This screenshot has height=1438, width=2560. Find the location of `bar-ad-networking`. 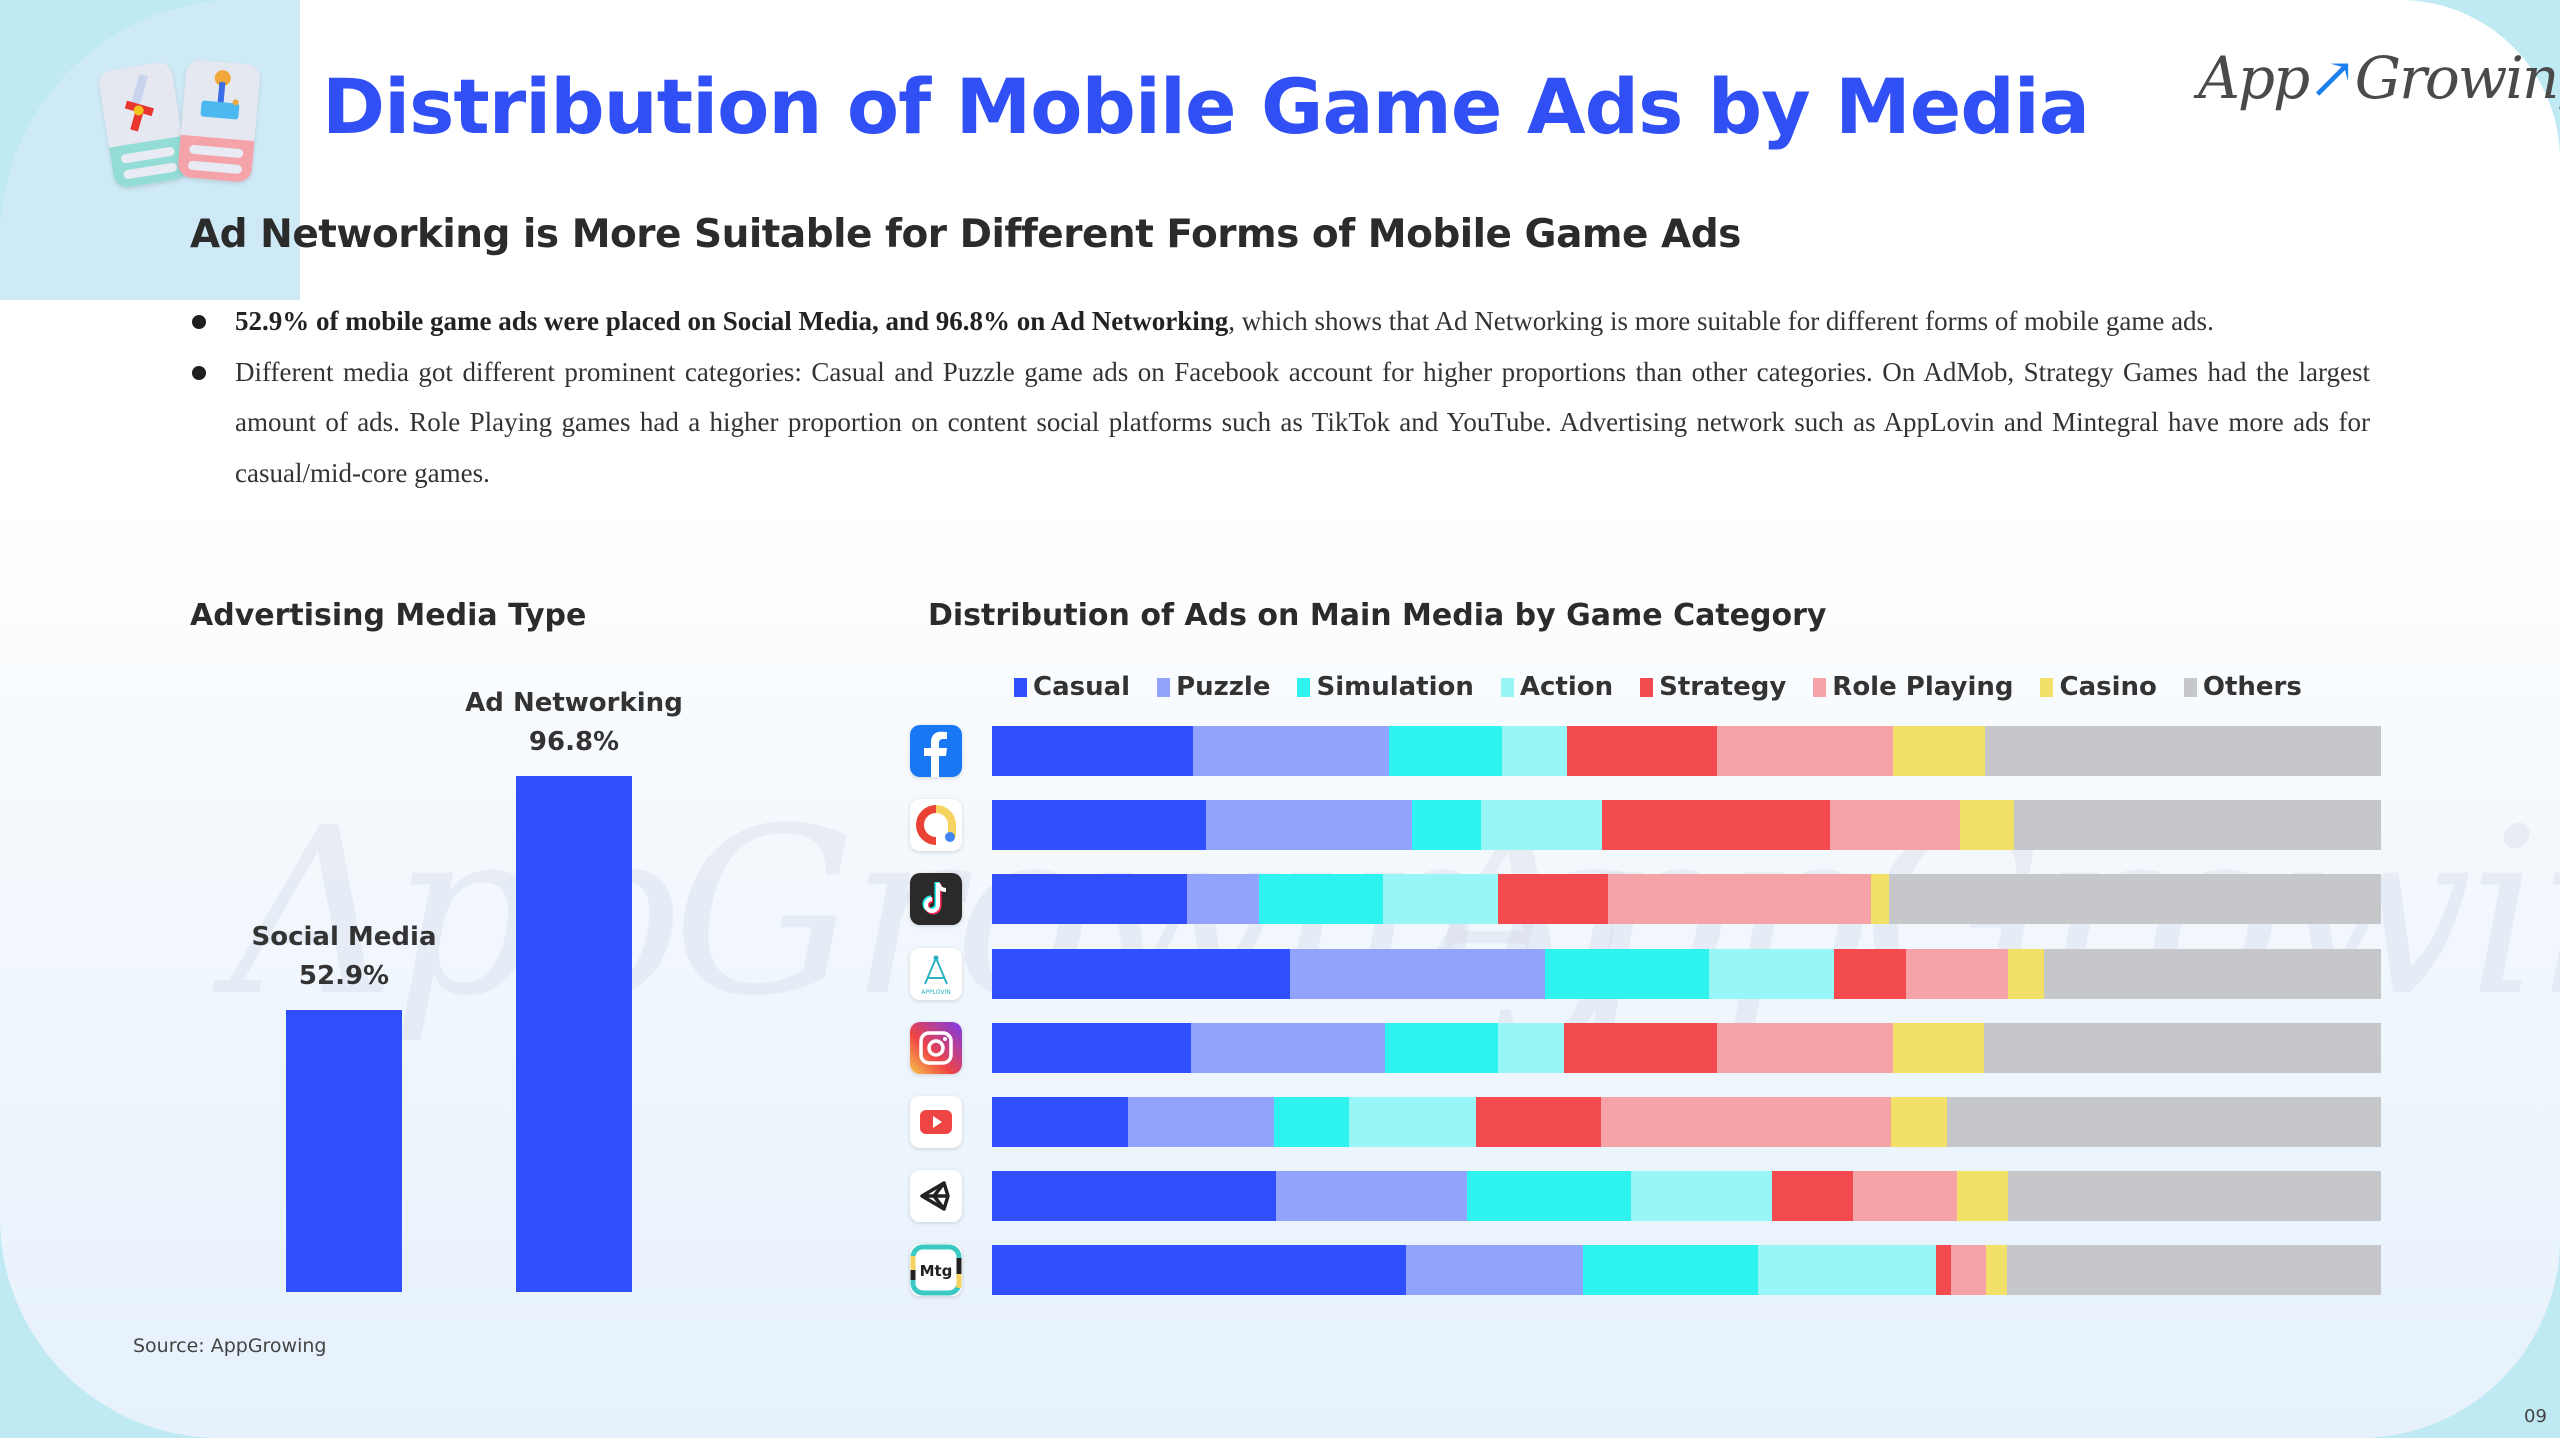

bar-ad-networking is located at coordinates (574, 1034).